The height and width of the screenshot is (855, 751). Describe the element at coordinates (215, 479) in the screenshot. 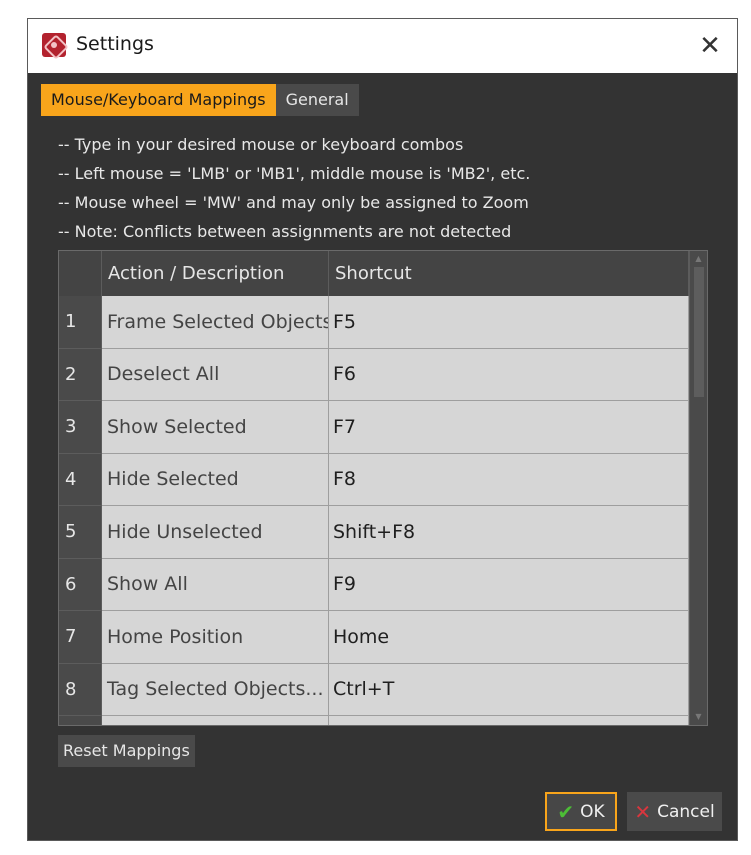

I see `action-cell: Hide Selected` at that location.